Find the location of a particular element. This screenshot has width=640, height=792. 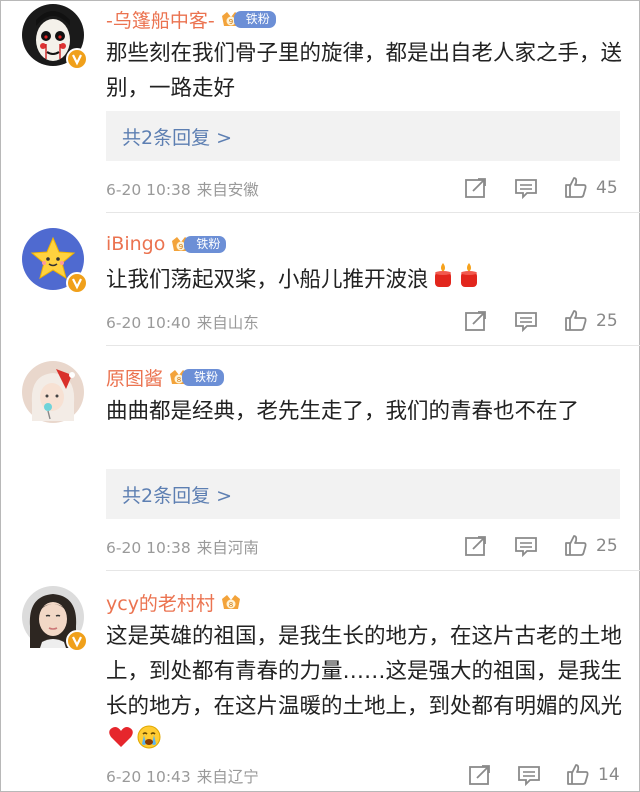

comment-header: 原图酱 8 铁粉 is located at coordinates (165, 377).